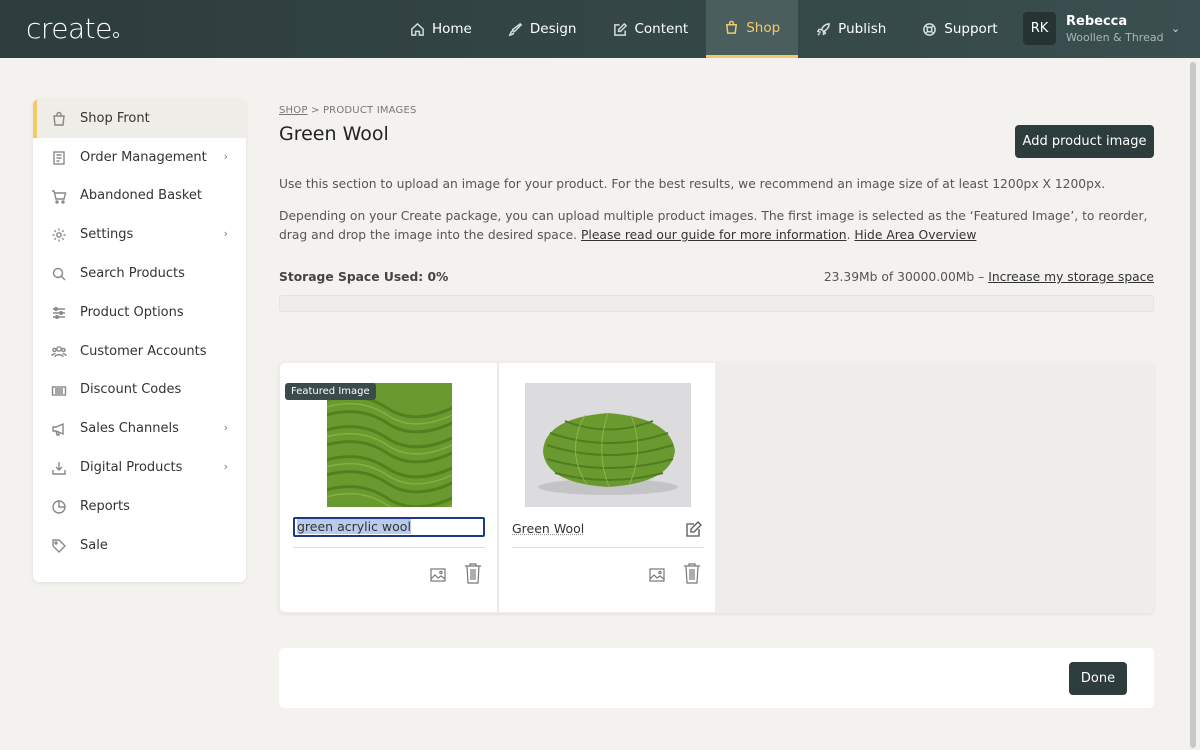 This screenshot has width=1200, height=750. I want to click on alt-text-input: green acrylic wool, so click(389, 527).